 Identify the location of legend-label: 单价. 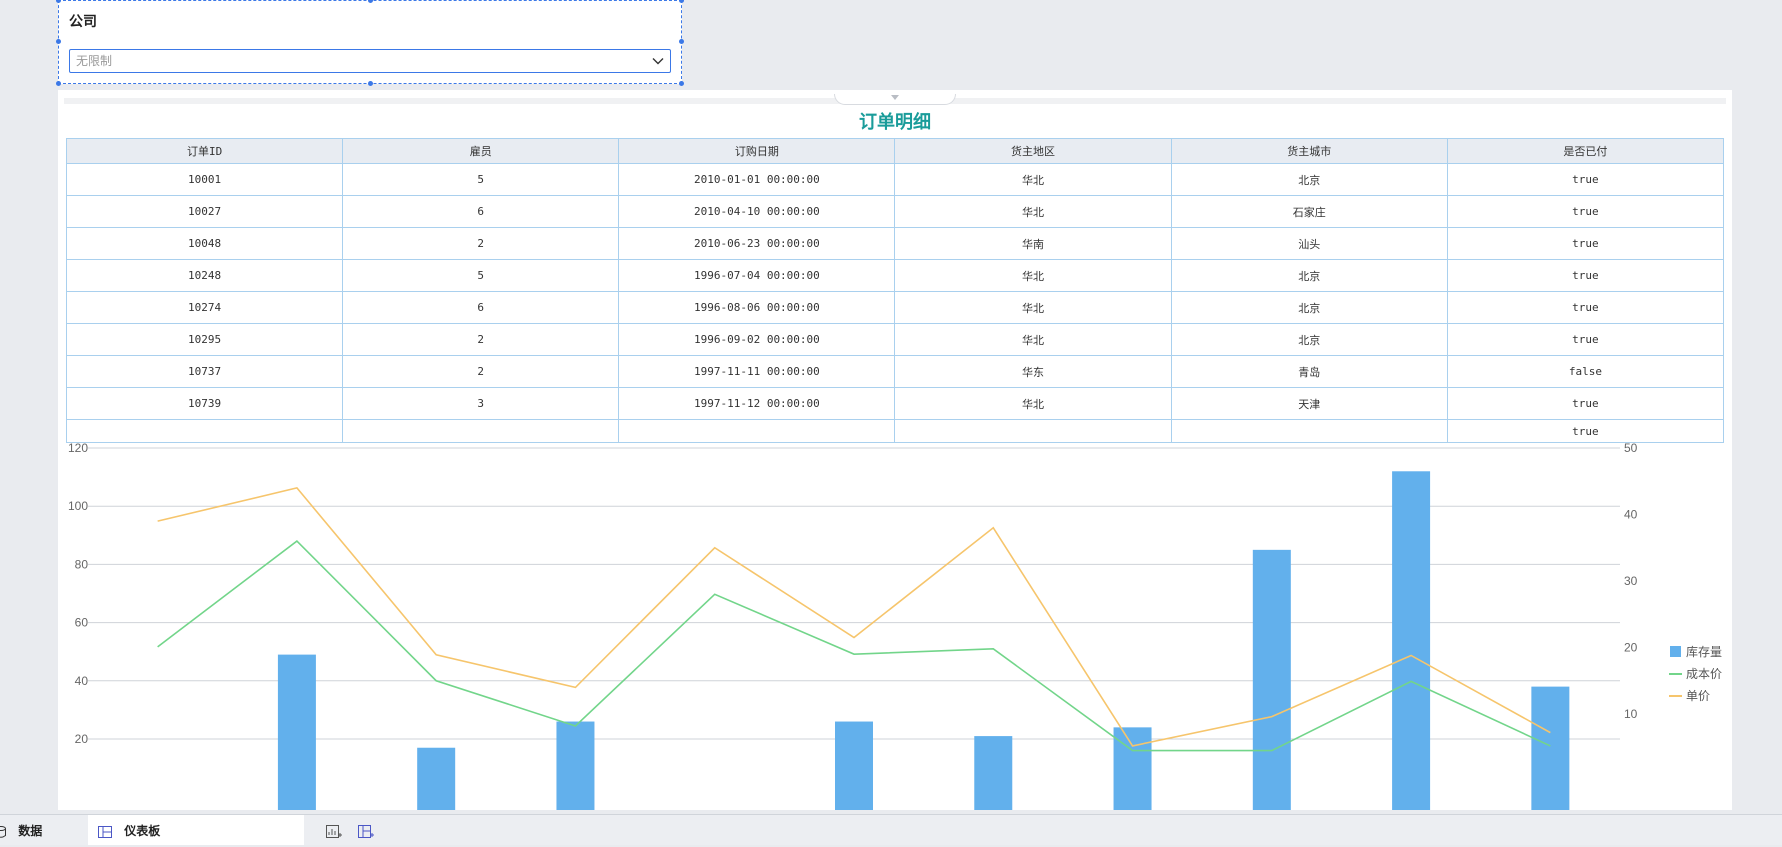
(1698, 696).